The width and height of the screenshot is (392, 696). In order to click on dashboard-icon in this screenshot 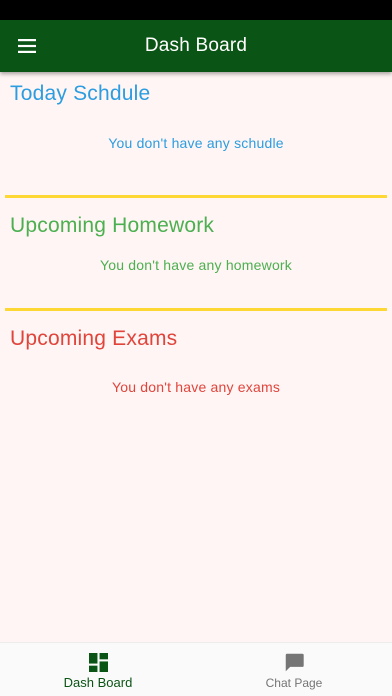, I will do `click(98, 662)`.